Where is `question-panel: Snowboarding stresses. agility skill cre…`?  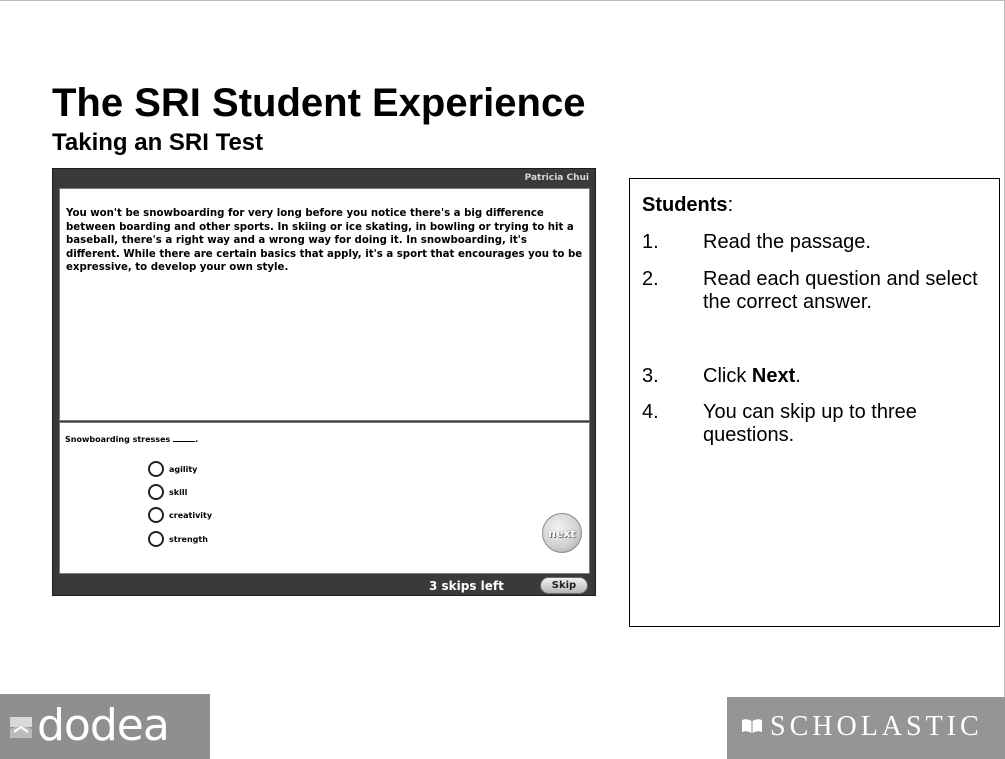 question-panel: Snowboarding stresses. agility skill cre… is located at coordinates (324, 498).